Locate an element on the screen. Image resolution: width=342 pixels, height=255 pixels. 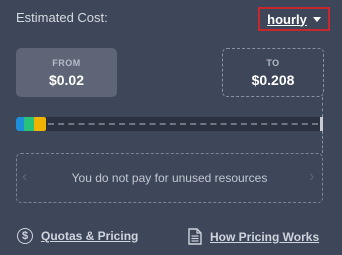
period-selected-value: hourly is located at coordinates (287, 19).